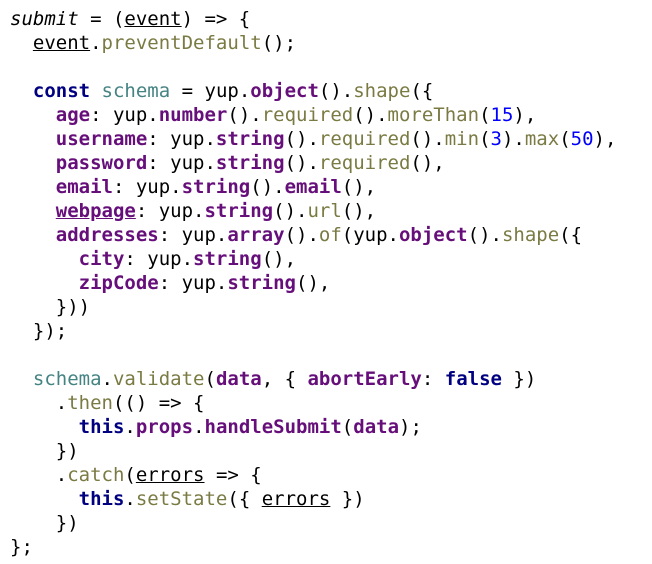 This screenshot has width=652, height=564. Describe the element at coordinates (273, 427) in the screenshot. I see `code-token: handleSubmit` at that location.